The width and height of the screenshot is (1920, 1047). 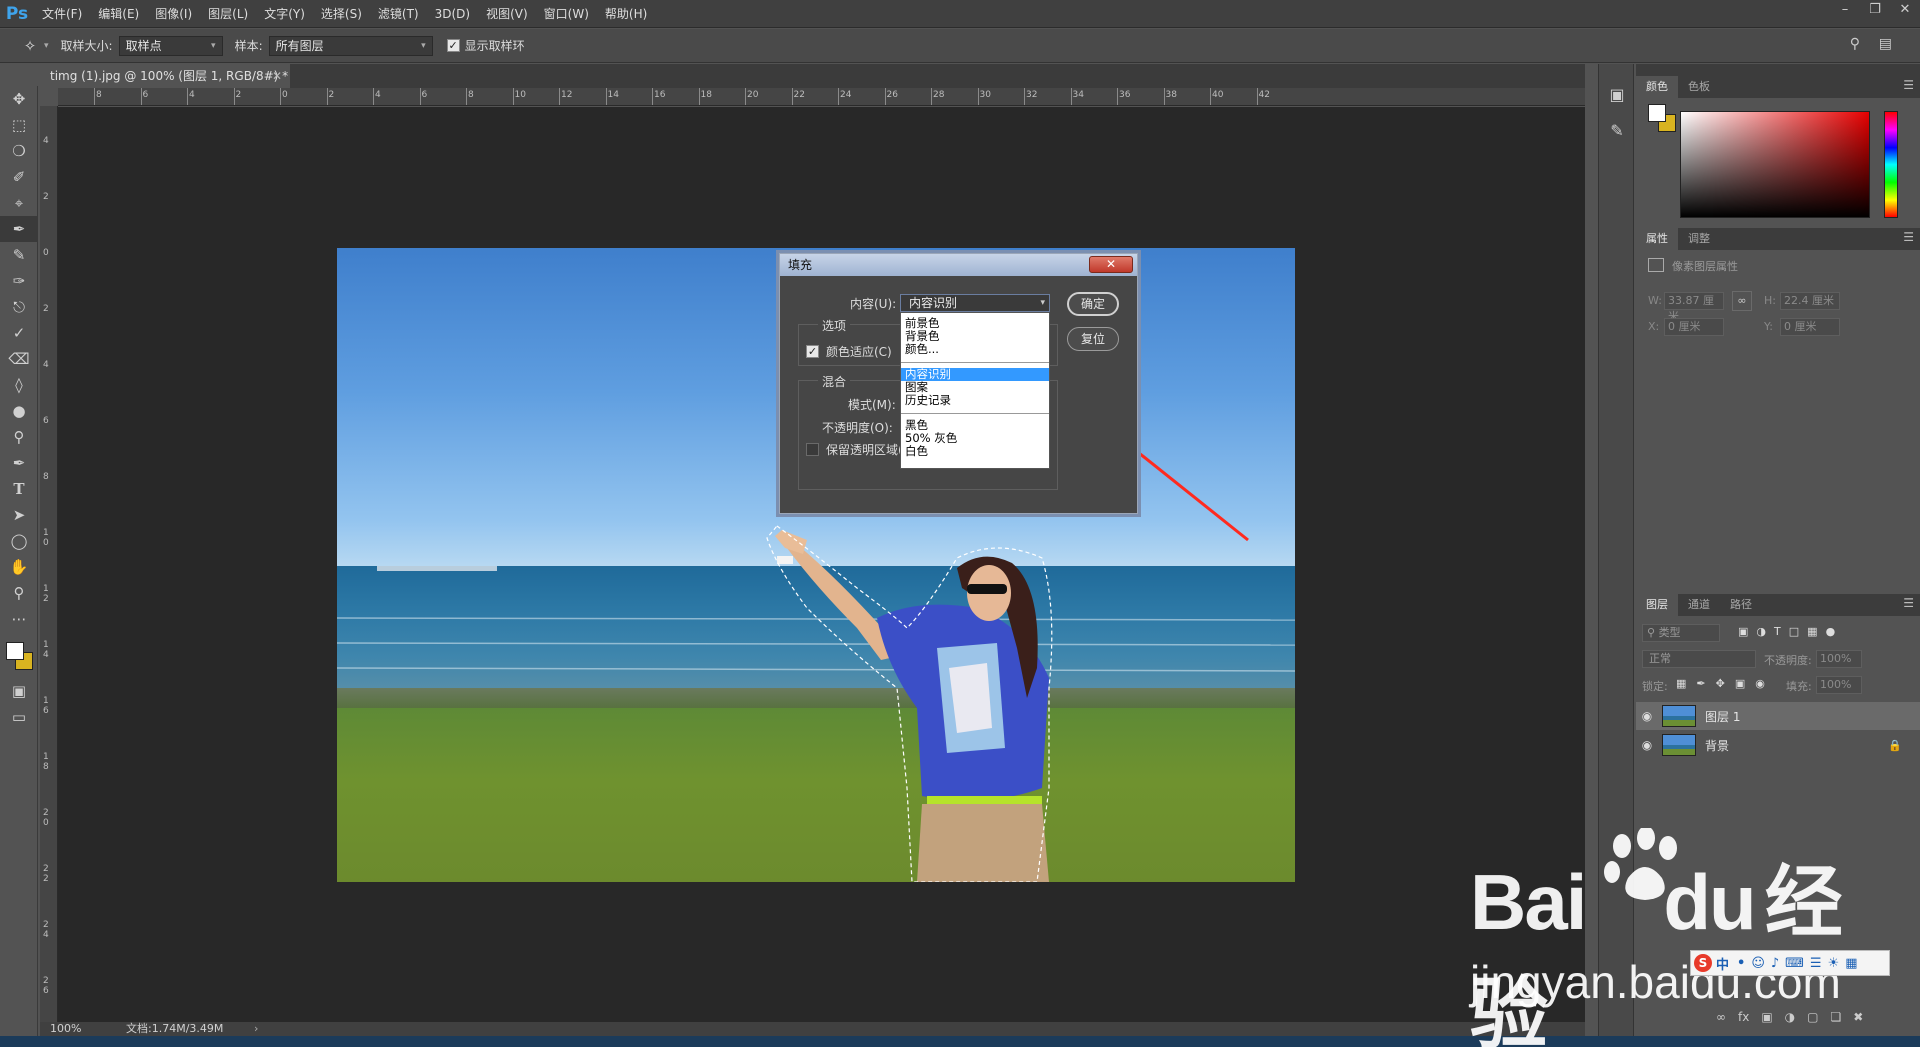 I want to click on menu-item: 3D(D), so click(x=452, y=14).